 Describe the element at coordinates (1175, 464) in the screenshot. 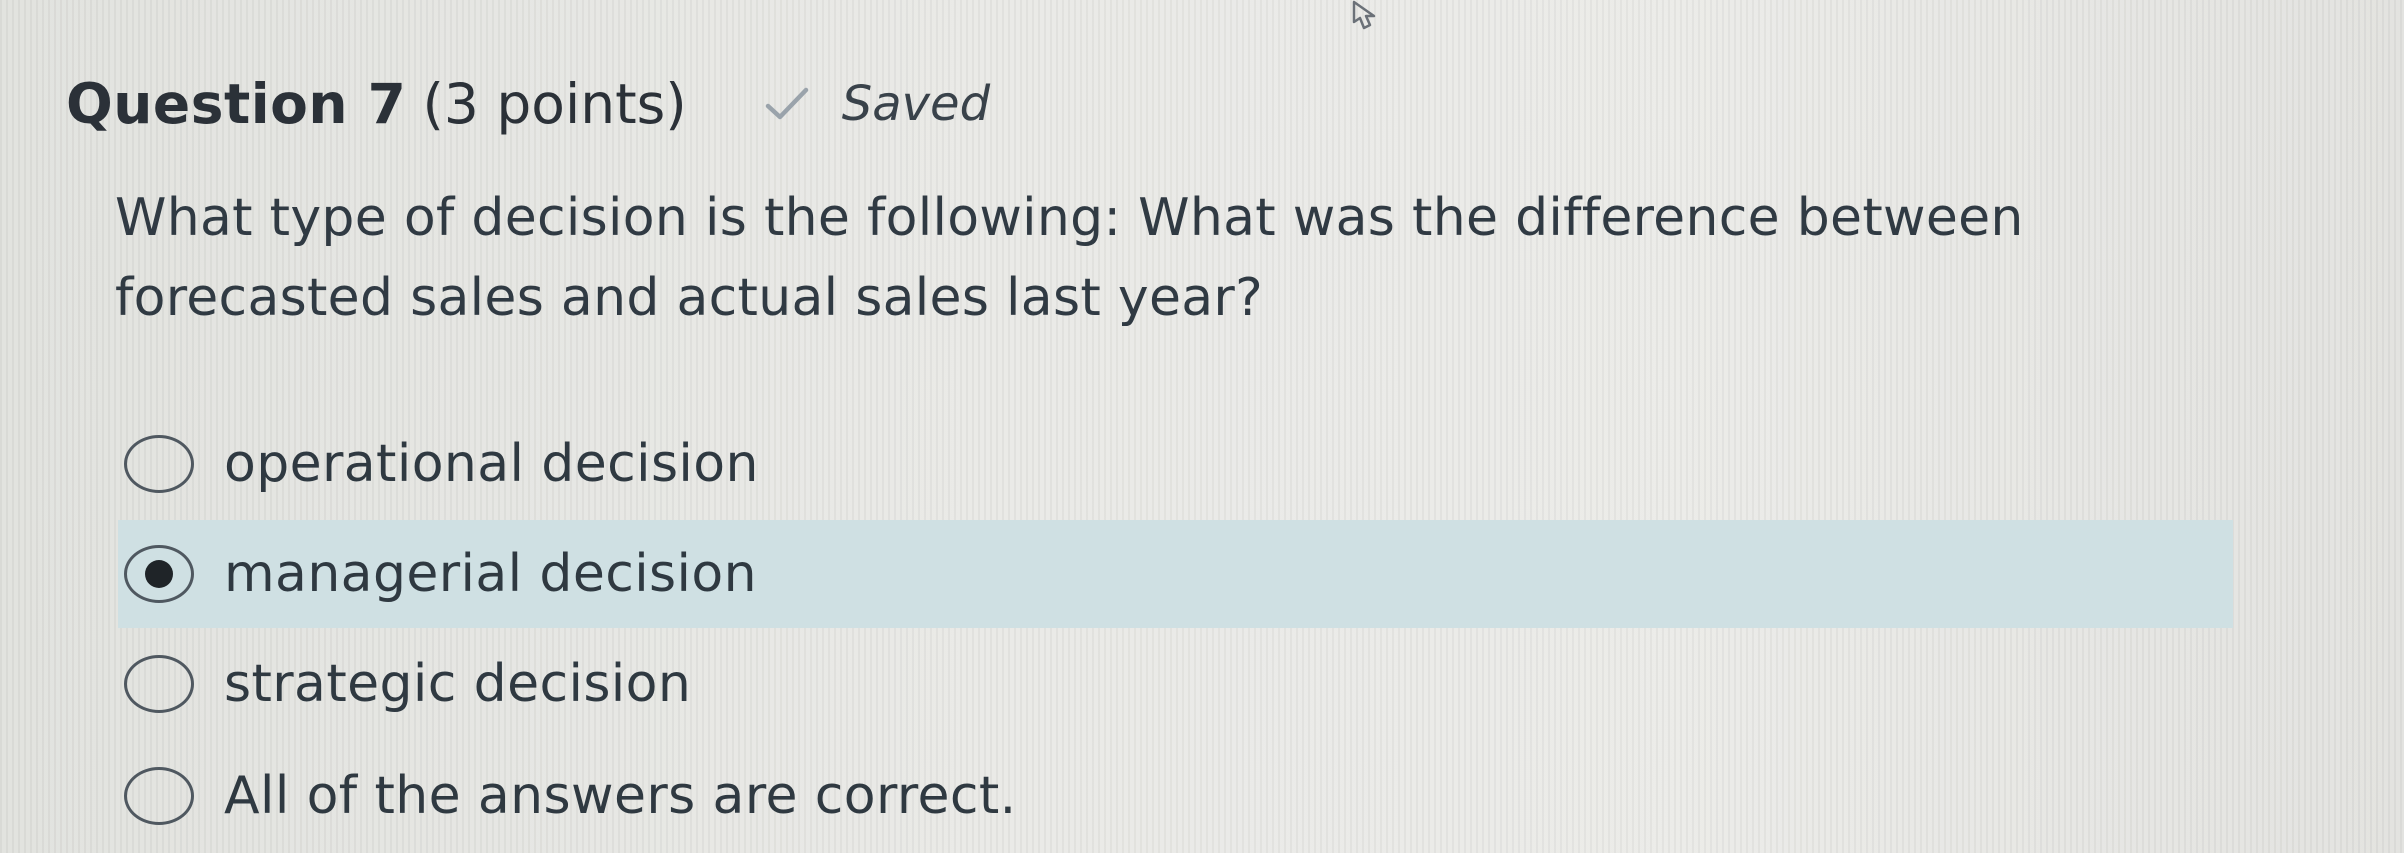

I see `option-operational-decision: operational decision` at that location.